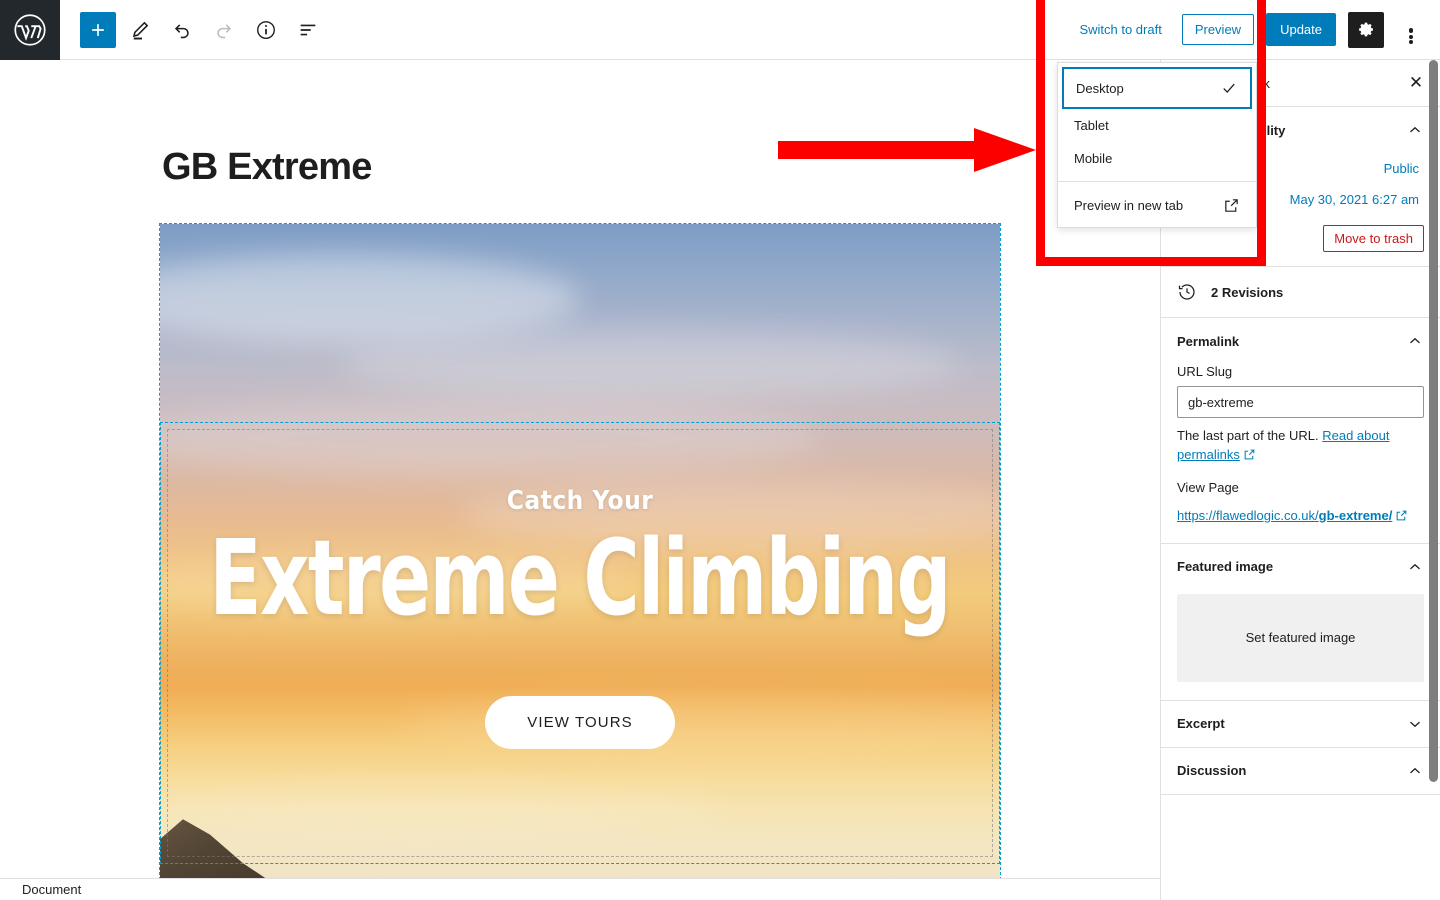 The image size is (1440, 900). Describe the element at coordinates (1354, 199) in the screenshot. I see `publish-date-button: May 30, 2021 6:27 am` at that location.